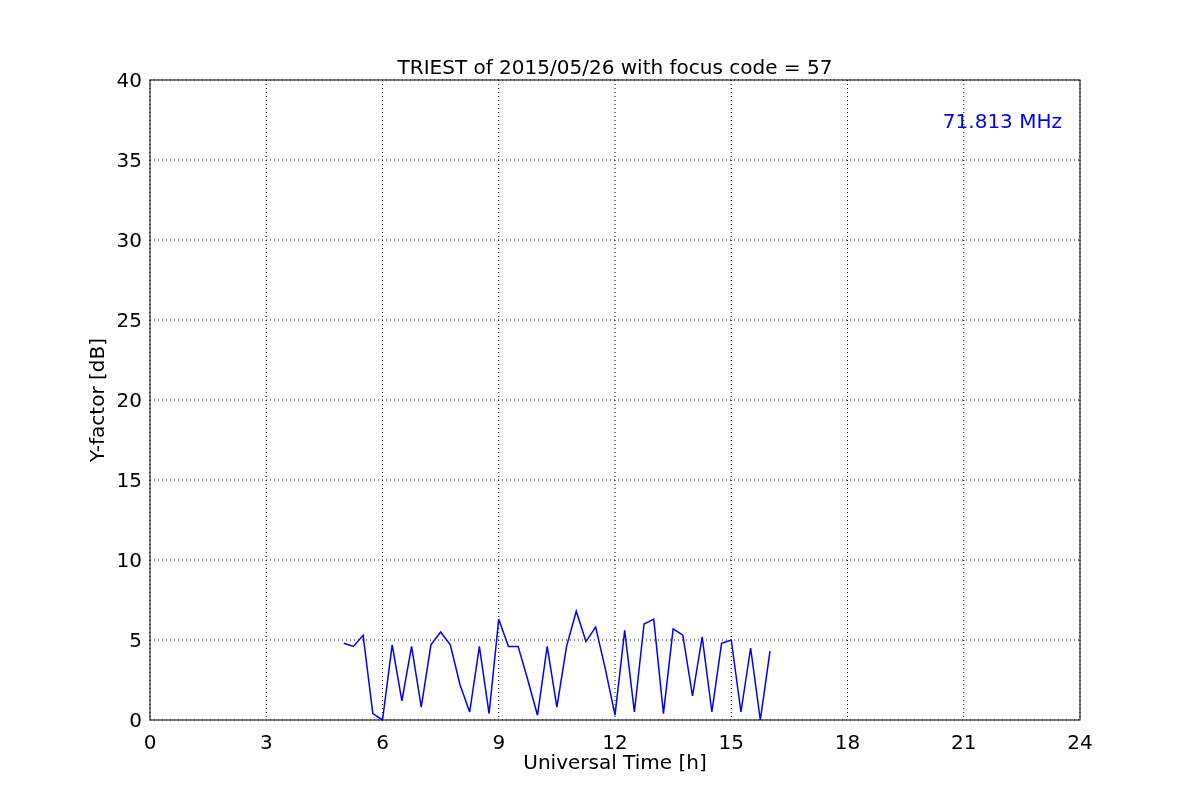 The width and height of the screenshot is (1200, 800). Describe the element at coordinates (847, 742) in the screenshot. I see `x-tick-label: 18` at that location.